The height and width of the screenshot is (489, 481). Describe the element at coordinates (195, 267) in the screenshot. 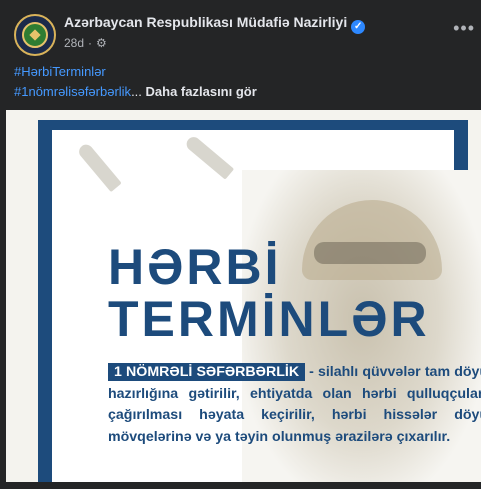

I see `poster-title-line1: HƏRBİ` at that location.